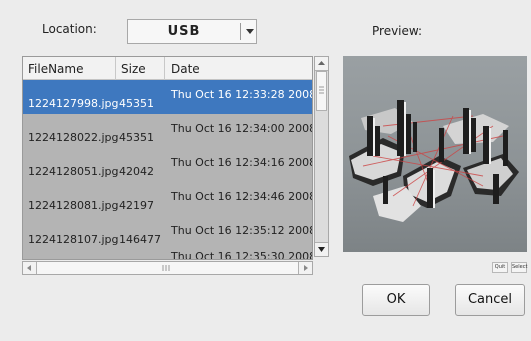 The image size is (531, 341). I want to click on file-name: 1224128081.jpg, so click(73, 205).